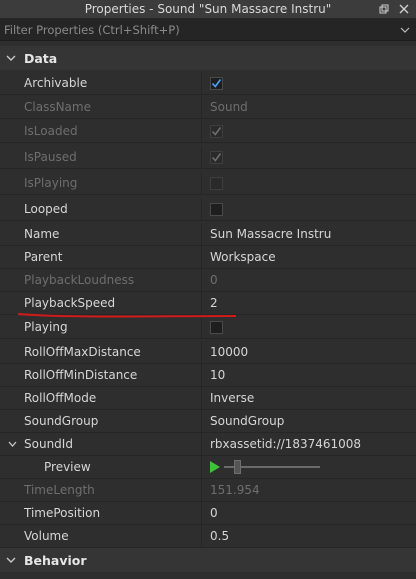  What do you see at coordinates (229, 352) in the screenshot?
I see `property-value-text: 10000` at bounding box center [229, 352].